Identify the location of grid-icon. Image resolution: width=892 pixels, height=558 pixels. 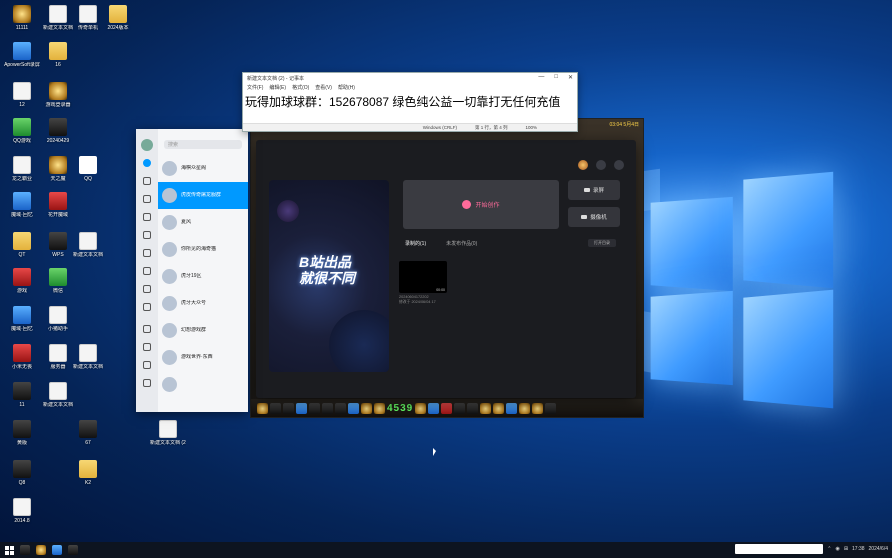
(147, 271).